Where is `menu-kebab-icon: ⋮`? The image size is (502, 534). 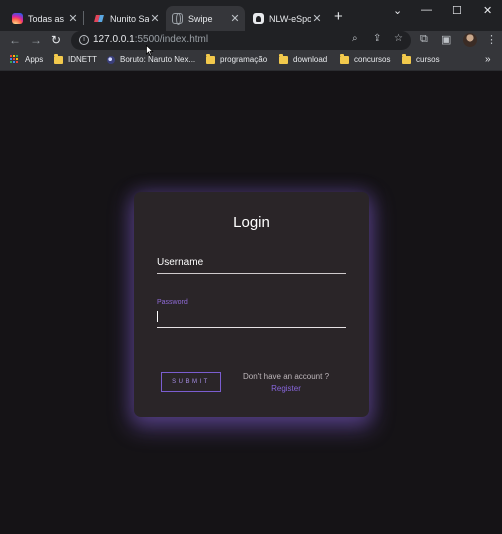 menu-kebab-icon: ⋮ is located at coordinates (491, 39).